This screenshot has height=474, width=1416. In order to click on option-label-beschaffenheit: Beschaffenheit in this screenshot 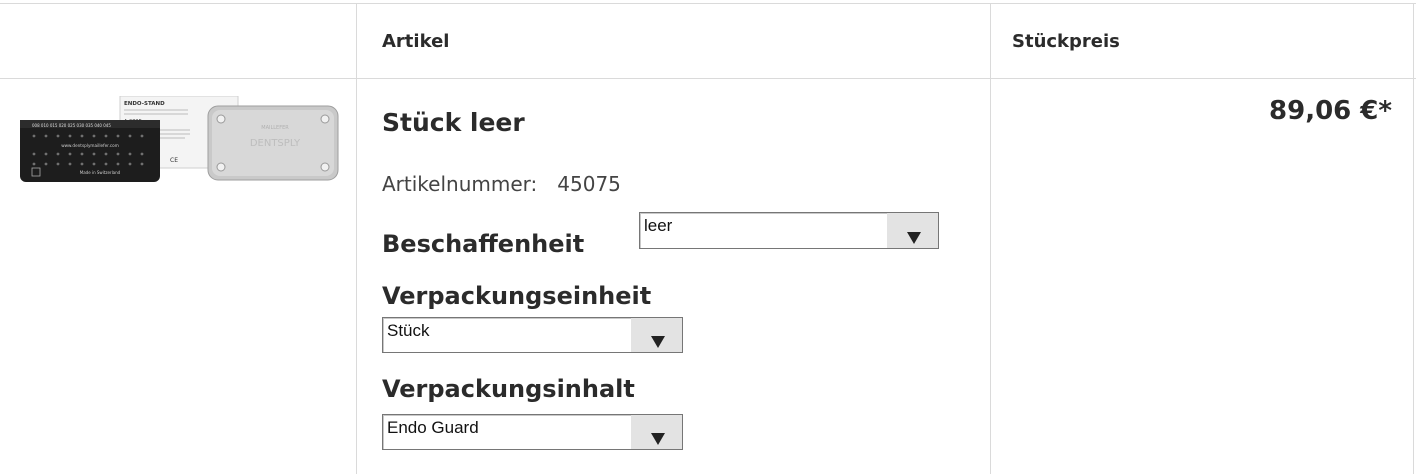, I will do `click(483, 244)`.